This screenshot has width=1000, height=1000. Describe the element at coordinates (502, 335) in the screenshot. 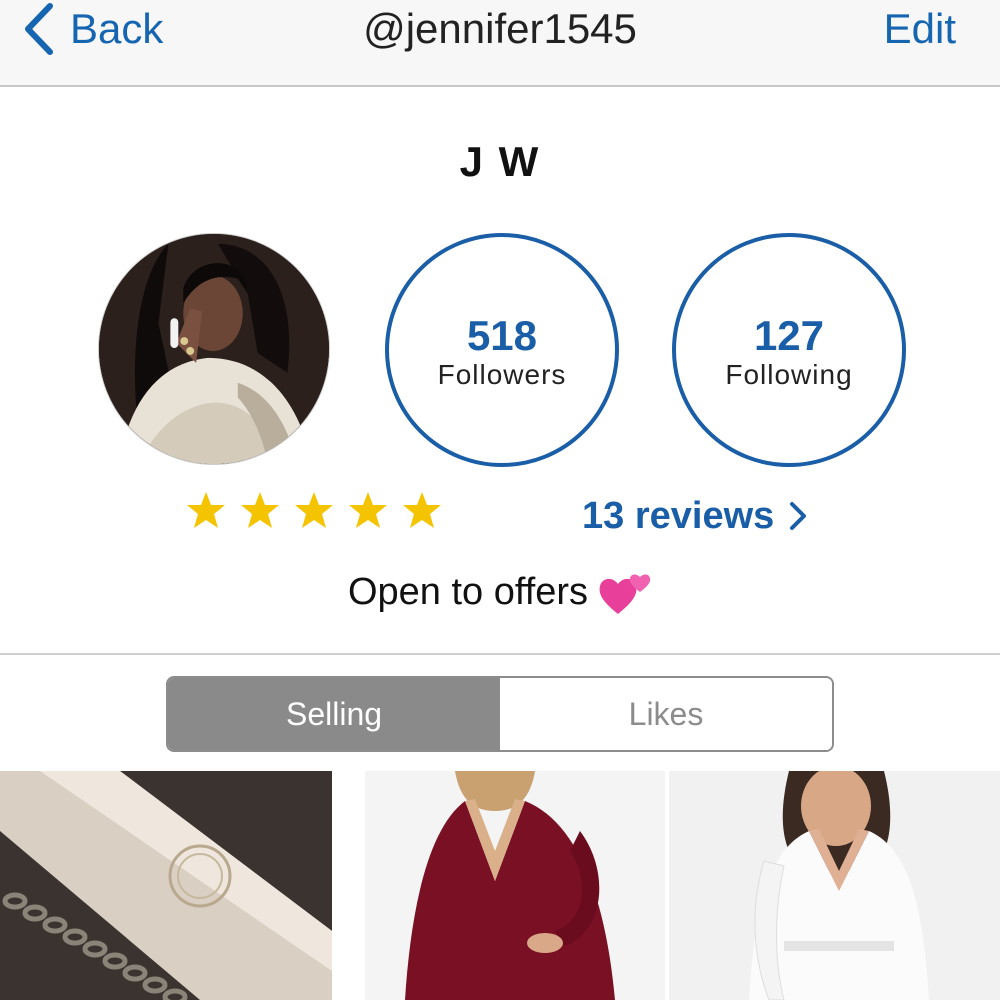

I see `followers-count: 518` at that location.